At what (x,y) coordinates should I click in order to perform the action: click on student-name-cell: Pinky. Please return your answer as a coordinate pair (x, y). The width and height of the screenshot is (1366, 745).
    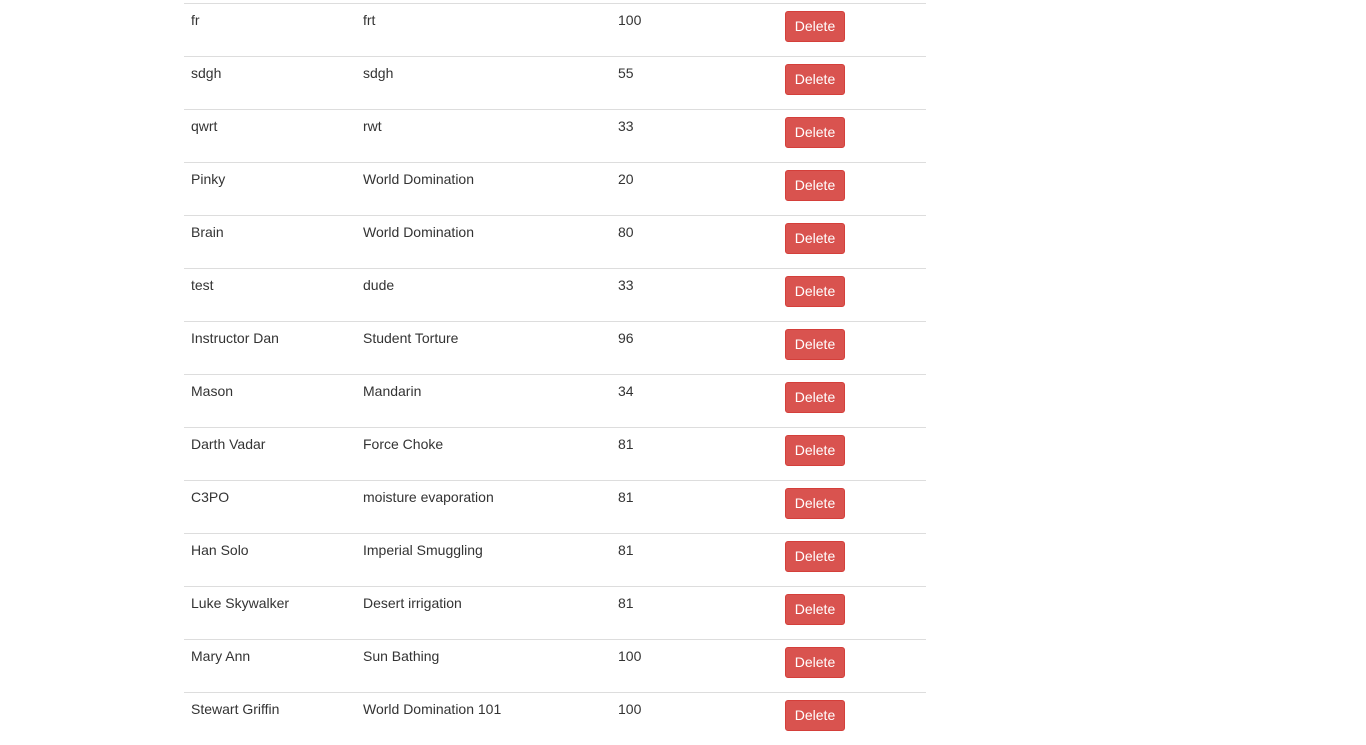
    Looking at the image, I should click on (270, 189).